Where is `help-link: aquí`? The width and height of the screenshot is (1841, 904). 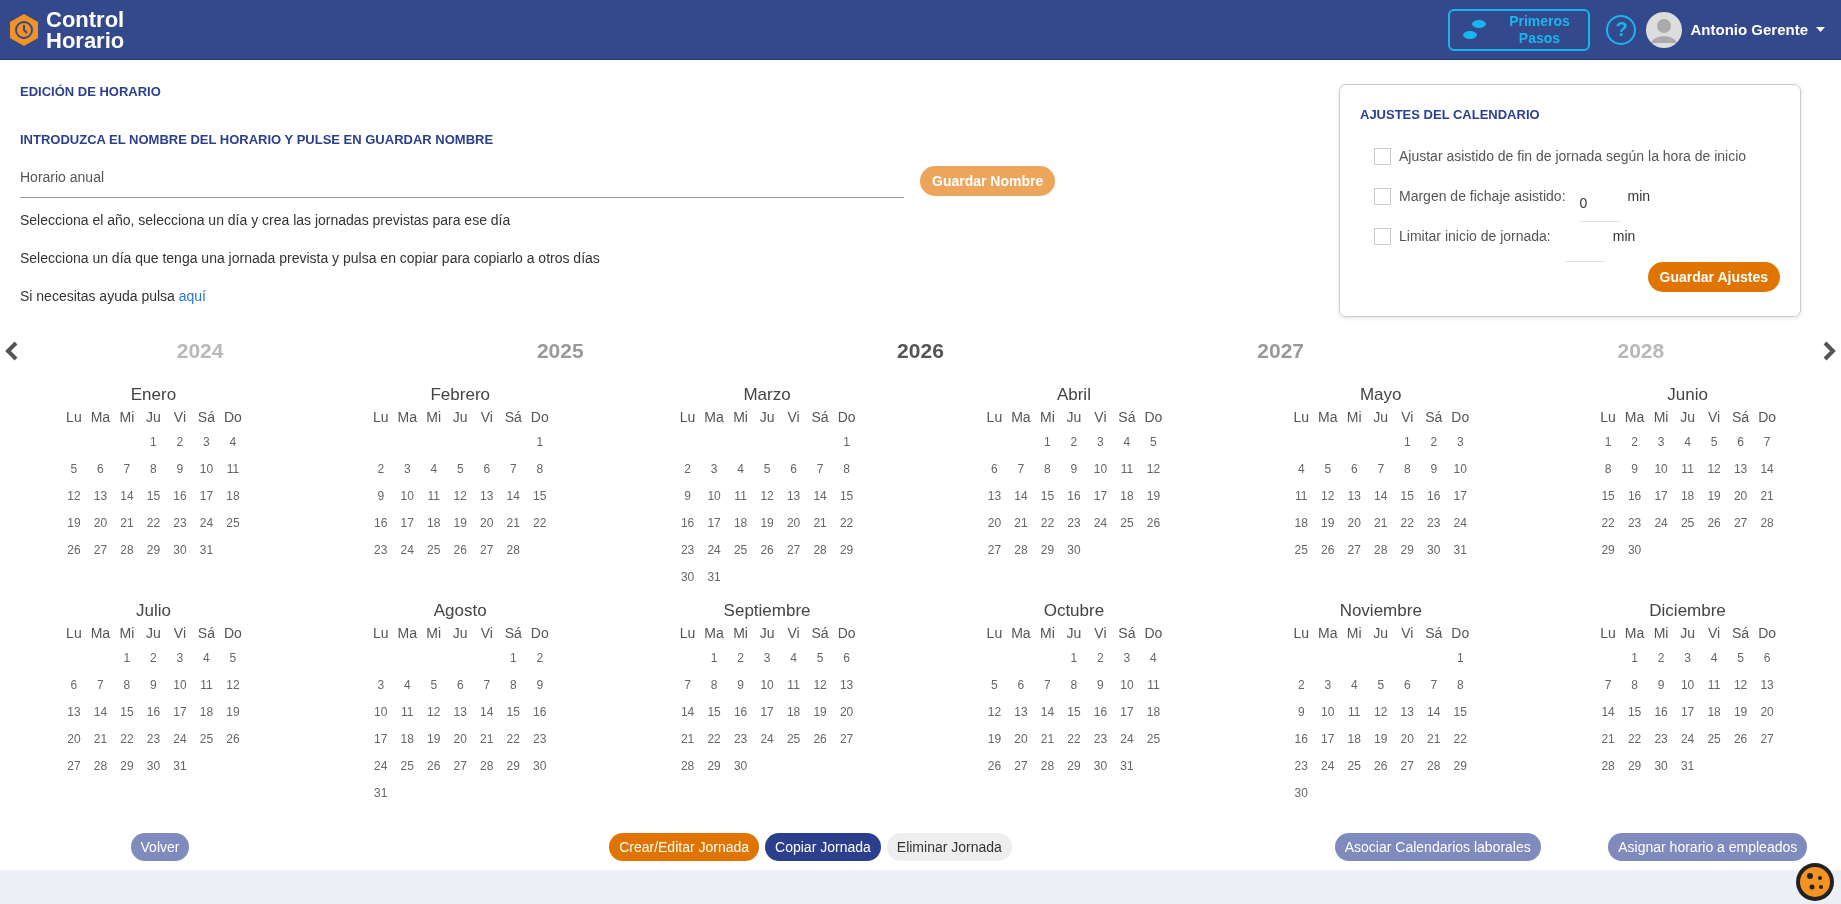
help-link: aquí is located at coordinates (192, 296).